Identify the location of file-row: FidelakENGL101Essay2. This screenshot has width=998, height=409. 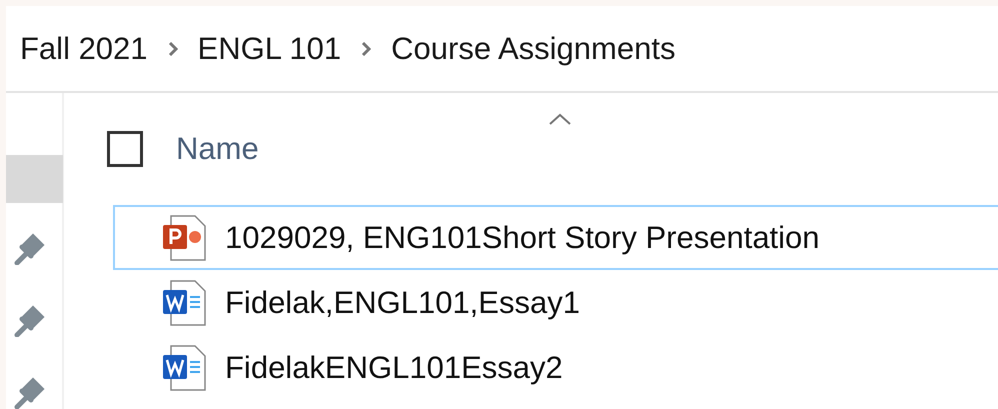
(555, 367).